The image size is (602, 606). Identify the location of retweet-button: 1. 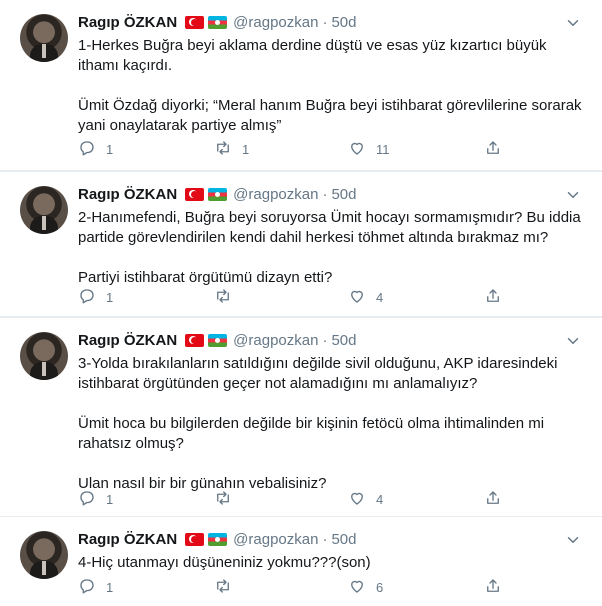
(231, 149).